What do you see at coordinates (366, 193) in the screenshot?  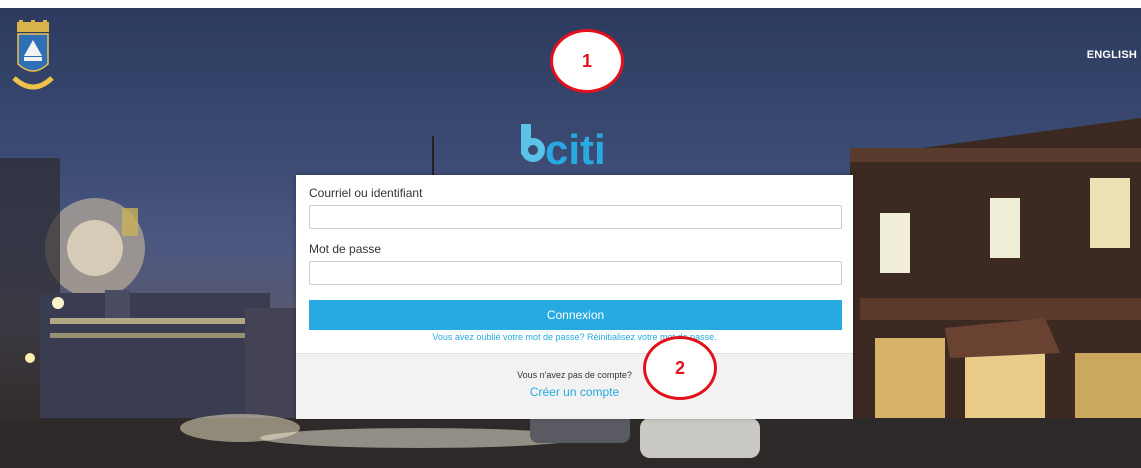 I see `email-label: Courriel ou identifiant` at bounding box center [366, 193].